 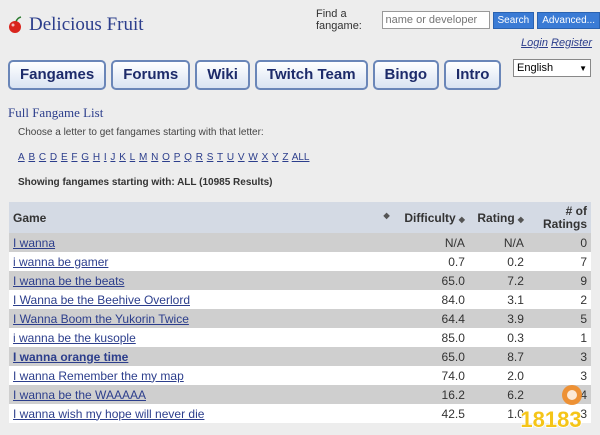 I want to click on letter-link-w: W, so click(x=252, y=157).